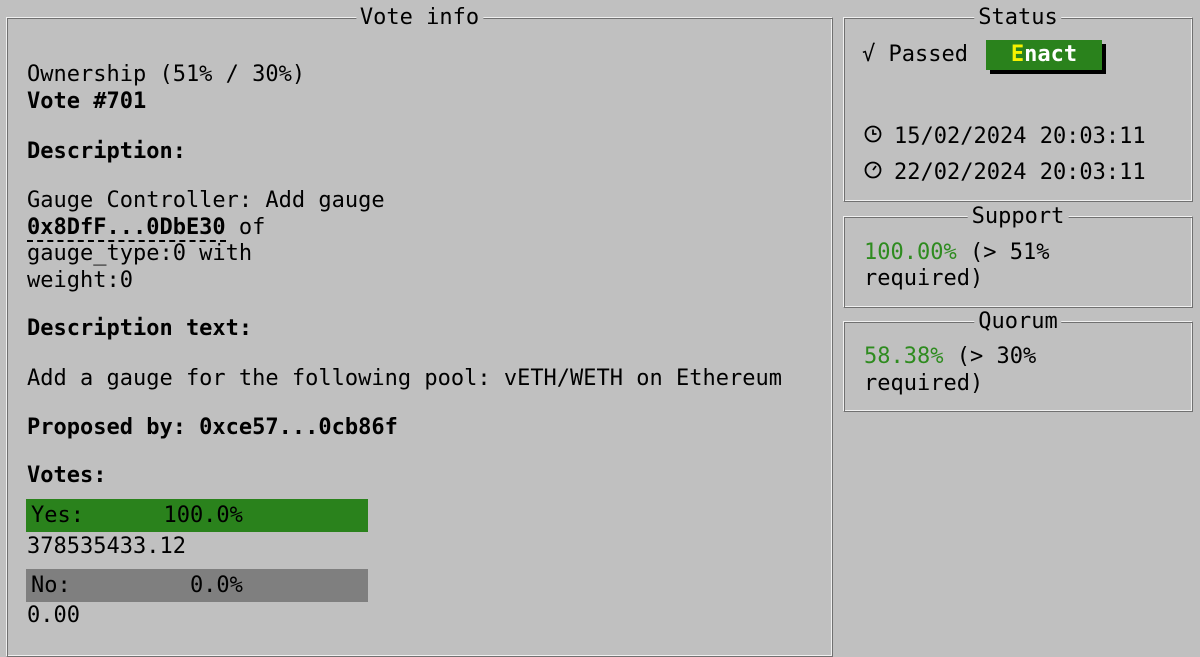  I want to click on description-line-2: 0x8DfF...0DbE30 of, so click(146, 228).